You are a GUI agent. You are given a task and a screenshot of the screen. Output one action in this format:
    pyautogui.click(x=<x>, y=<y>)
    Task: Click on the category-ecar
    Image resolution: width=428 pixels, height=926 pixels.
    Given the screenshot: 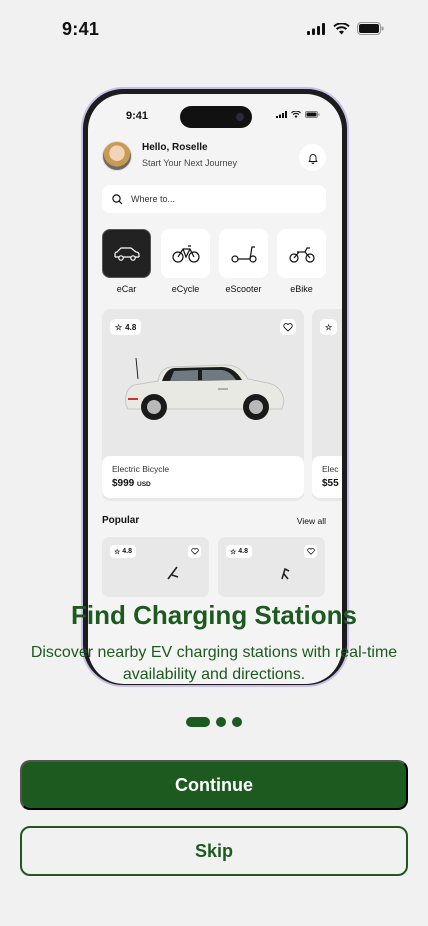 What is the action you would take?
    pyautogui.click(x=126, y=253)
    